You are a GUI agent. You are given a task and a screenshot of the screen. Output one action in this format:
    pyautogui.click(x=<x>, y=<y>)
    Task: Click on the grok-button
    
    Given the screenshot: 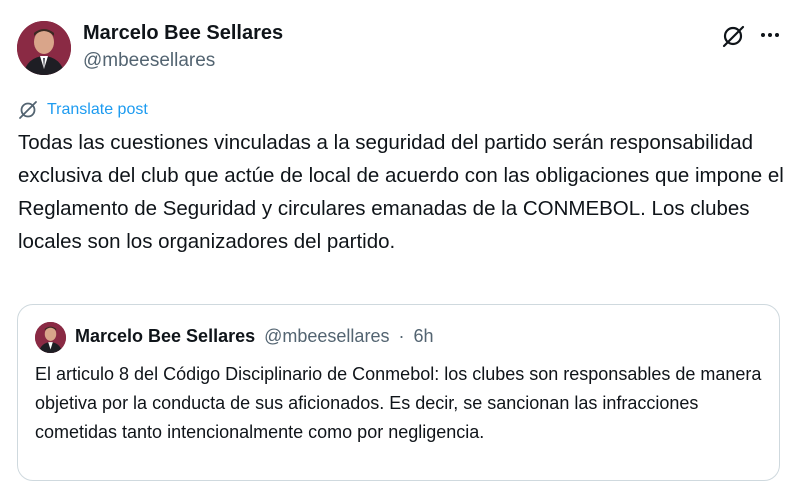 What is the action you would take?
    pyautogui.click(x=734, y=36)
    